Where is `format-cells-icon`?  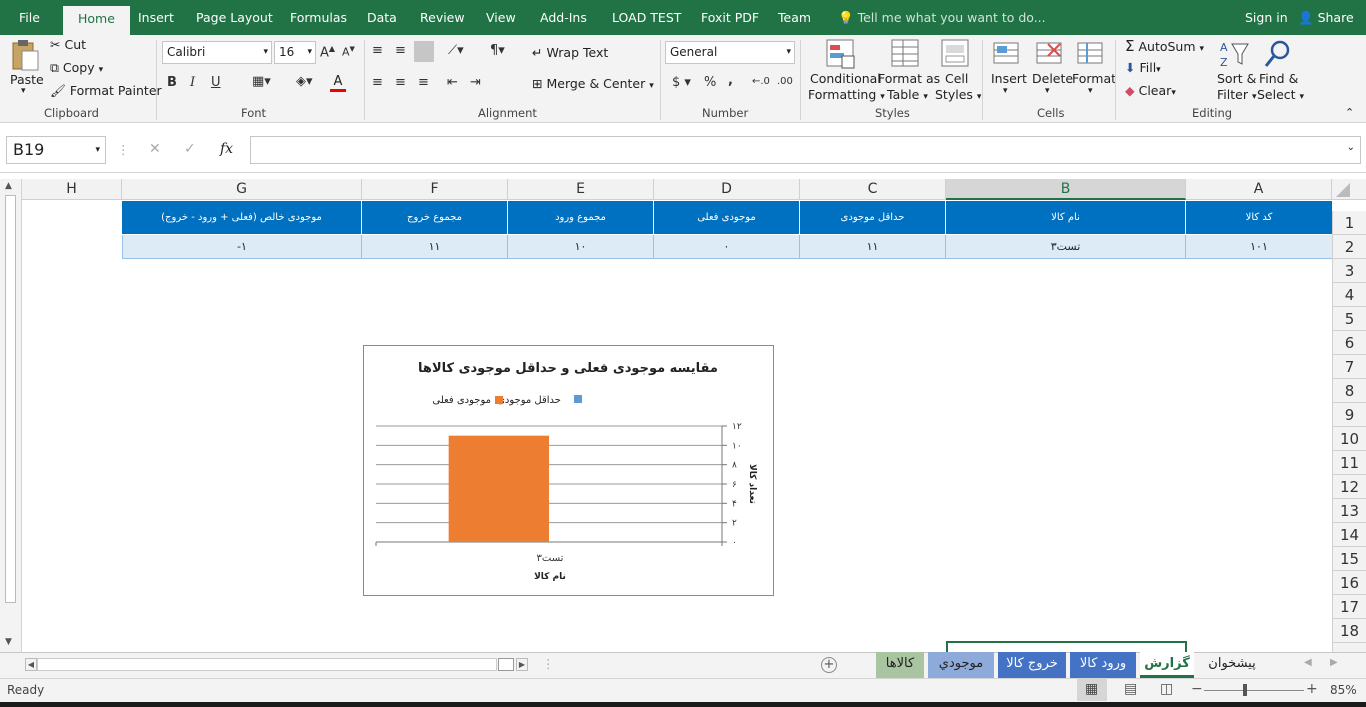
format-cells-icon is located at coordinates (1090, 53).